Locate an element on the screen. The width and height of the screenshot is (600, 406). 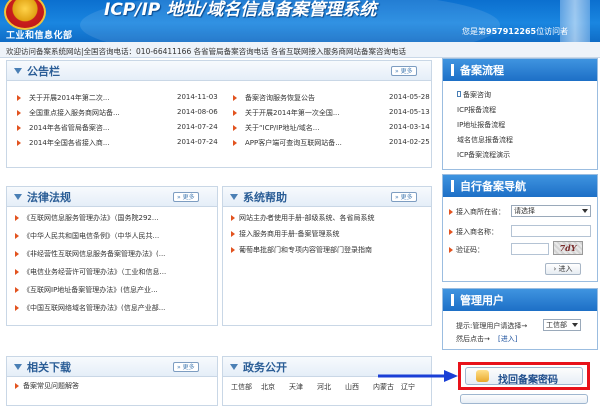
announcement-date: 2014-05-13 is located at coordinates (409, 112).